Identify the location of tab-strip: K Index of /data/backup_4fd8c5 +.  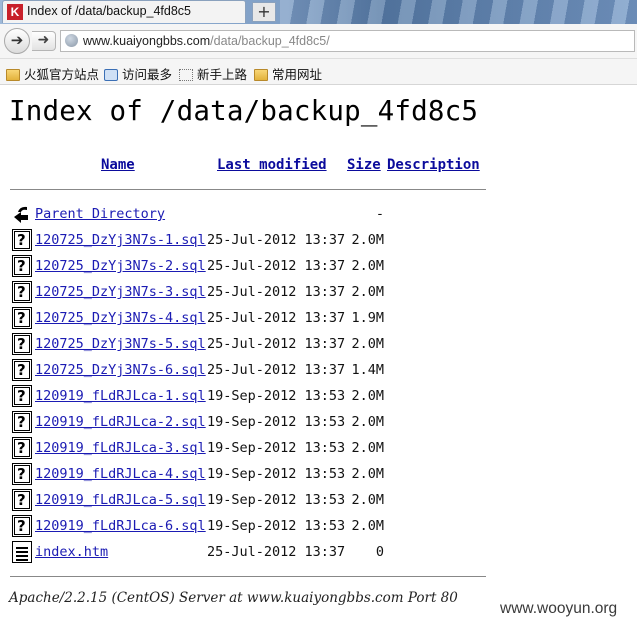
(318, 12).